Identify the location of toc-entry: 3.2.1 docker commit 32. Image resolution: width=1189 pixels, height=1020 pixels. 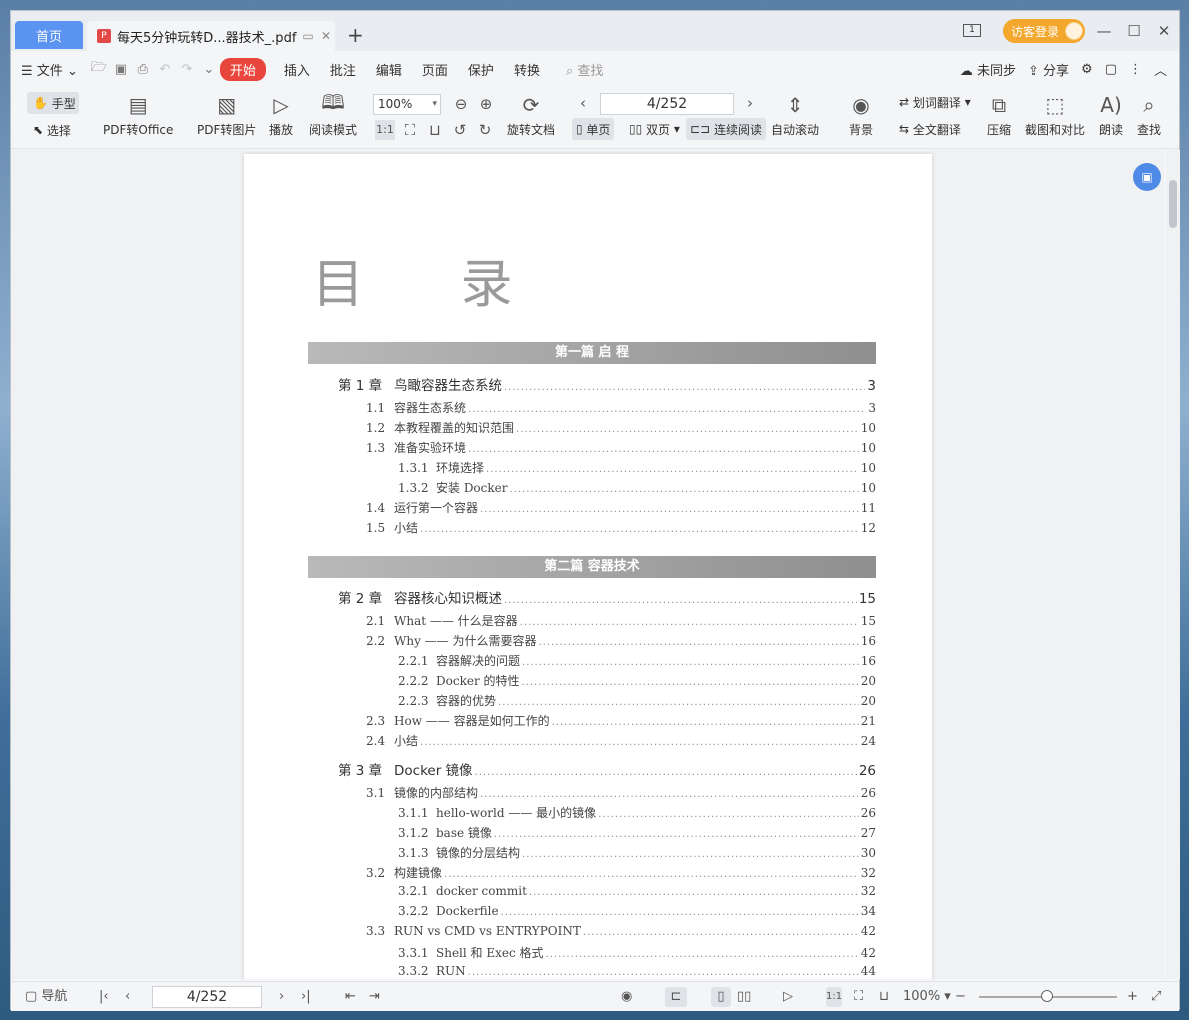
(637, 893).